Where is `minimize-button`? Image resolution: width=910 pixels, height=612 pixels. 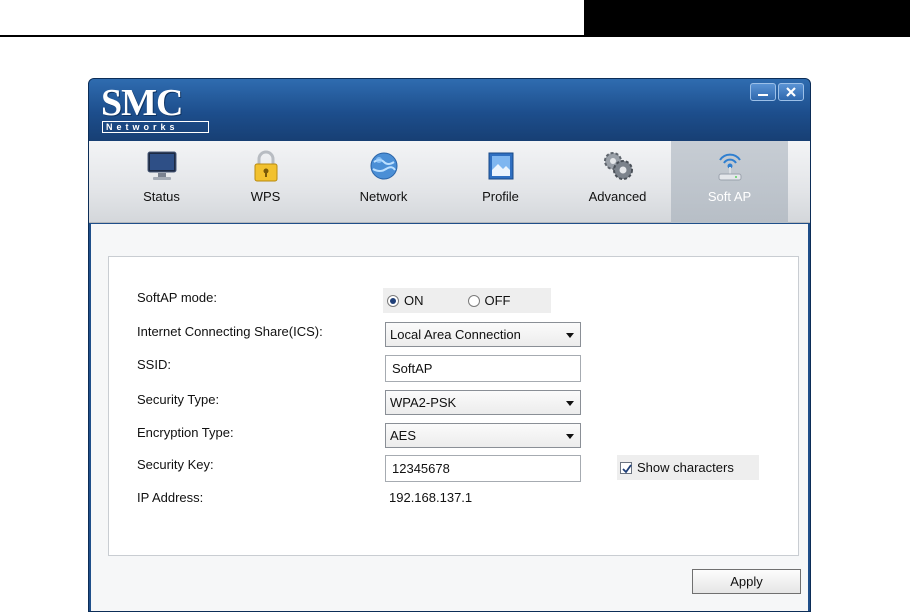 minimize-button is located at coordinates (763, 92).